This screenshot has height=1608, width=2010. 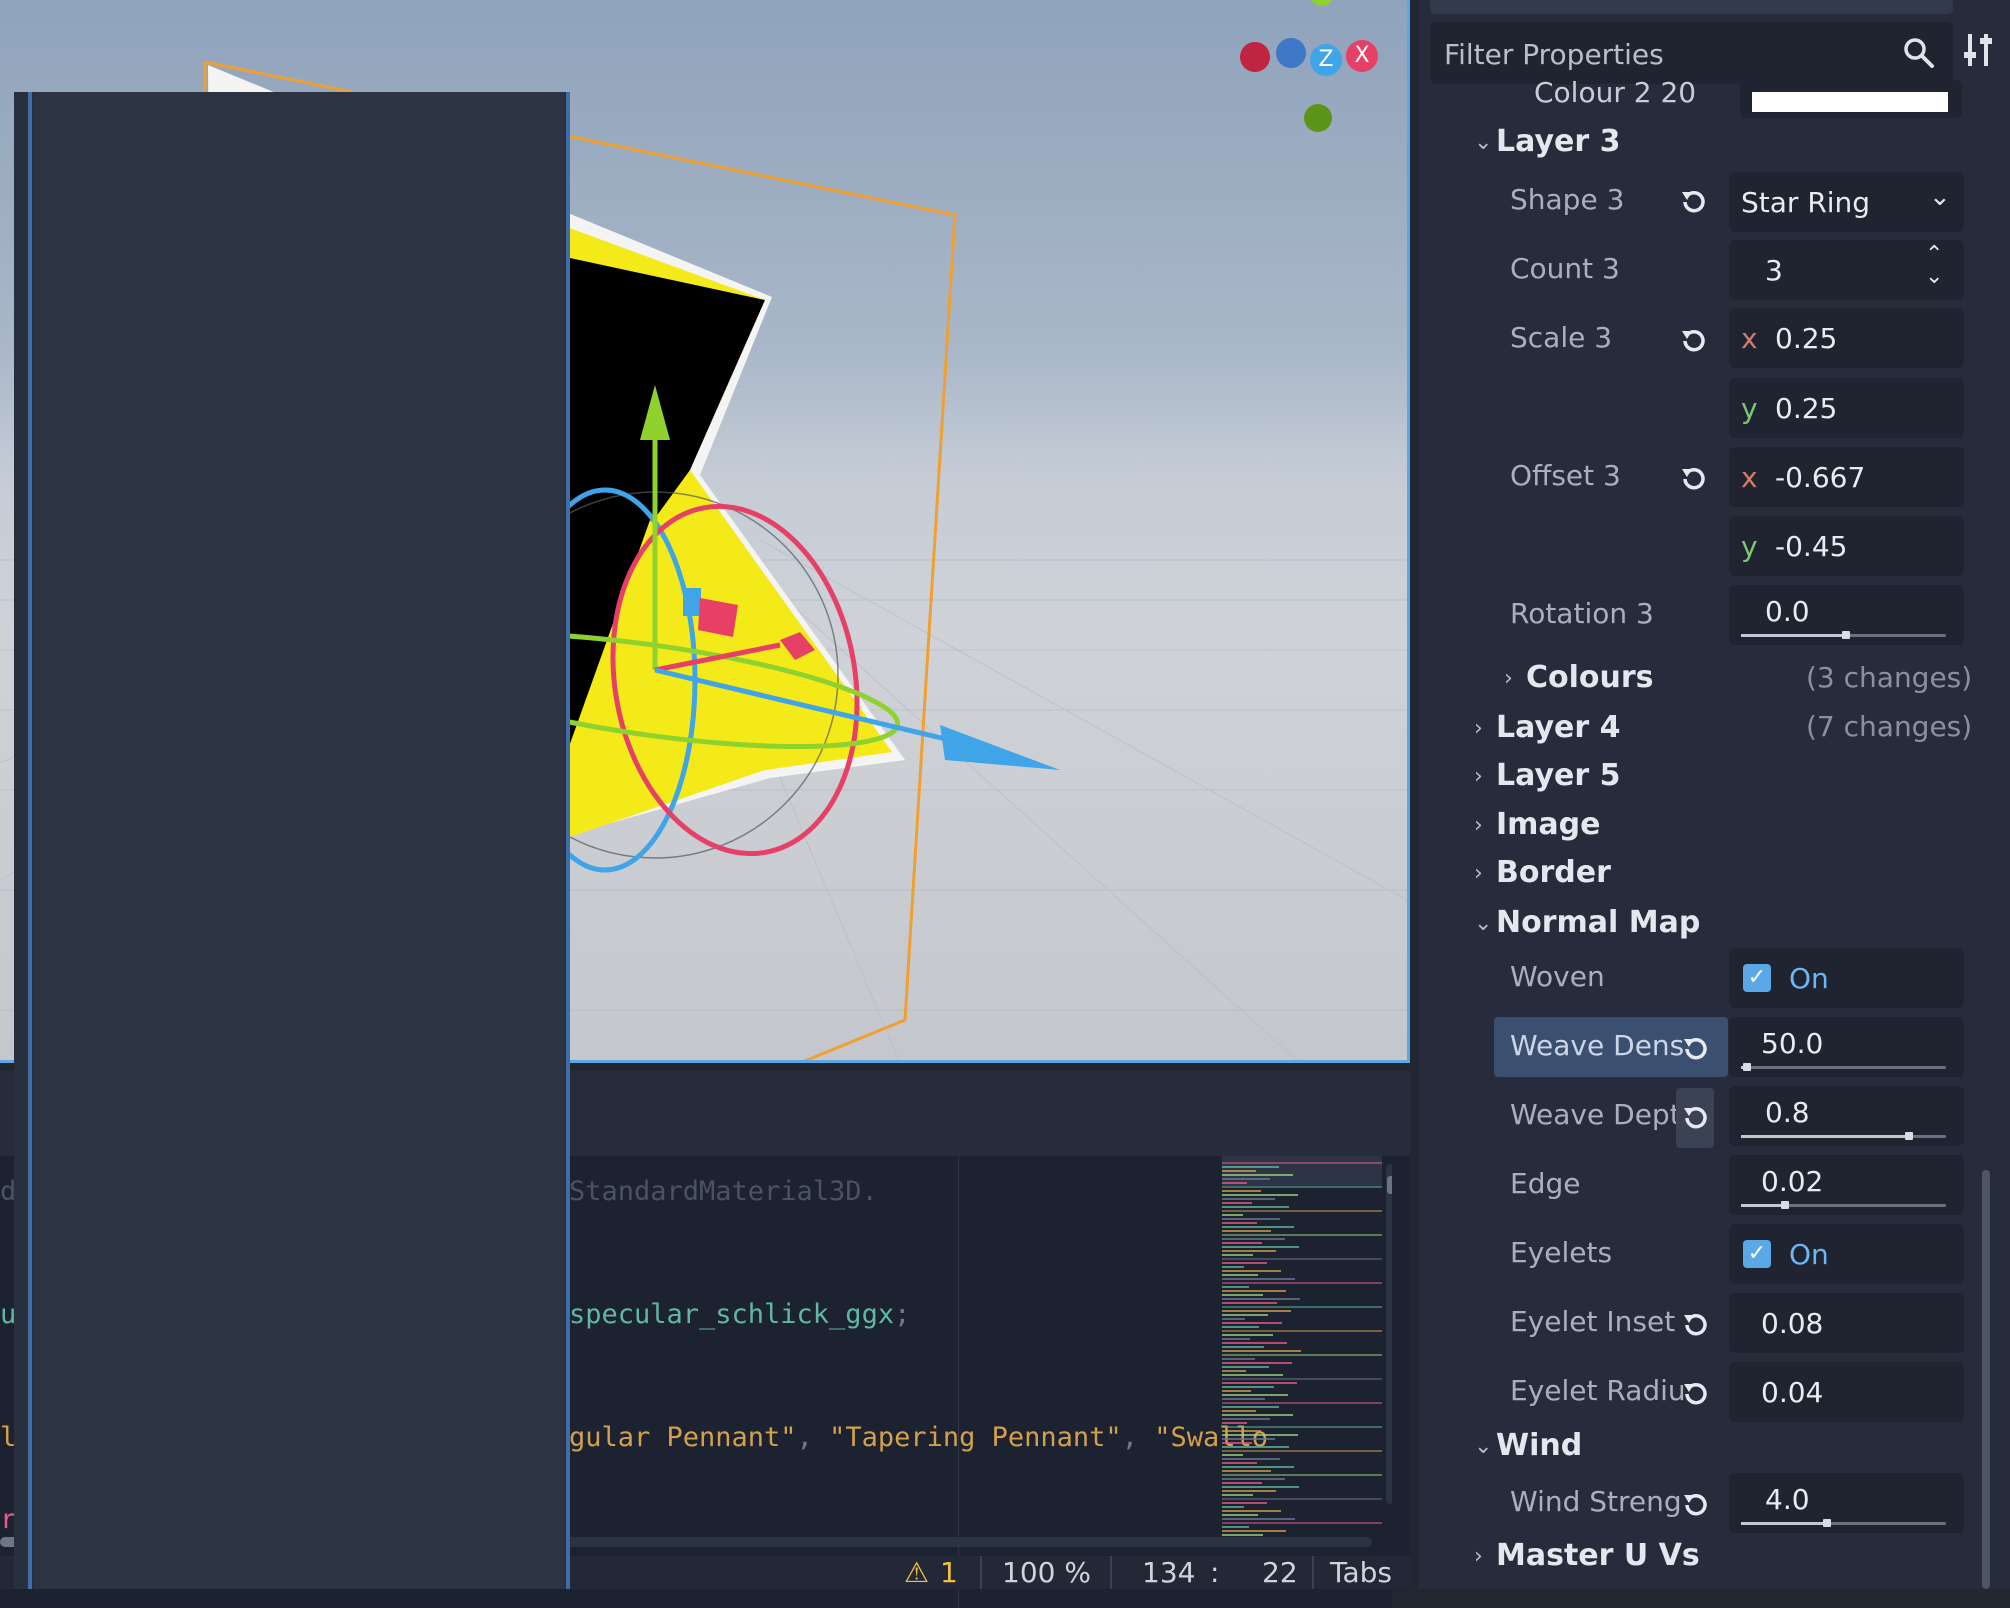 What do you see at coordinates (1587, 922) in the screenshot?
I see `section-normal-map: ⌄ Normal Map` at bounding box center [1587, 922].